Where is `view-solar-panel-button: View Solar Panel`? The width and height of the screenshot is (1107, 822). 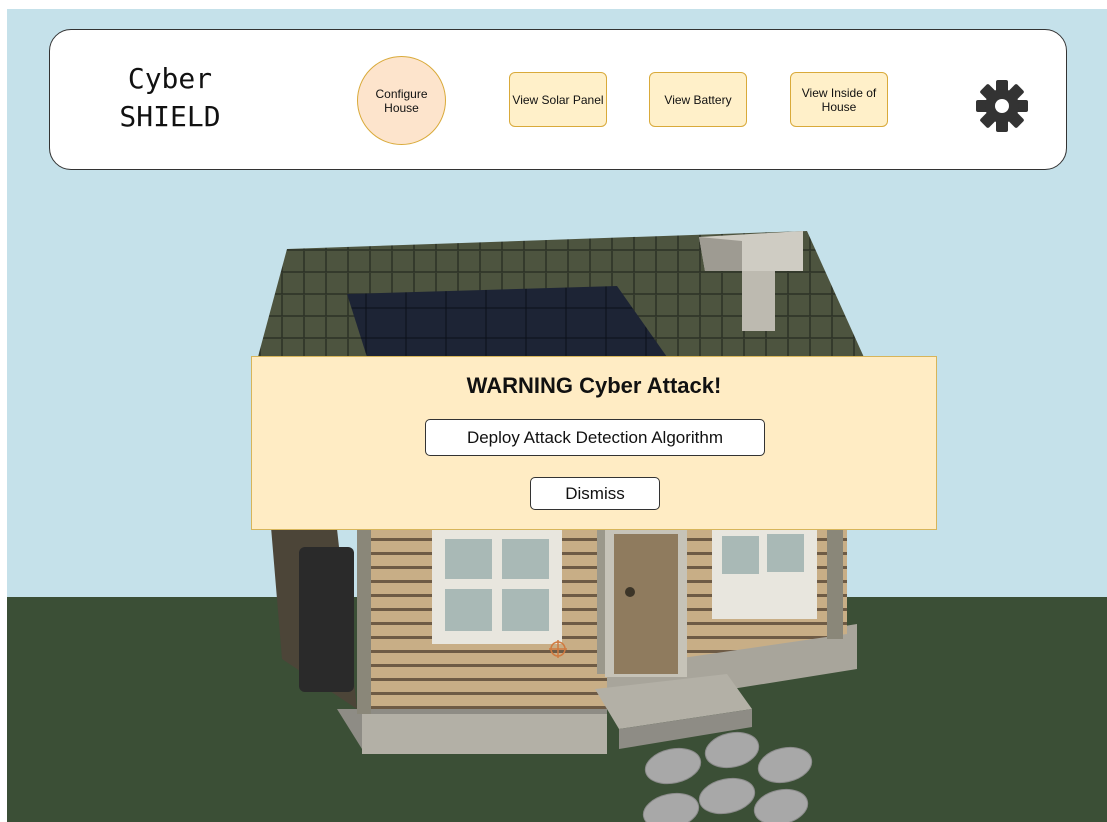
view-solar-panel-button: View Solar Panel is located at coordinates (558, 99).